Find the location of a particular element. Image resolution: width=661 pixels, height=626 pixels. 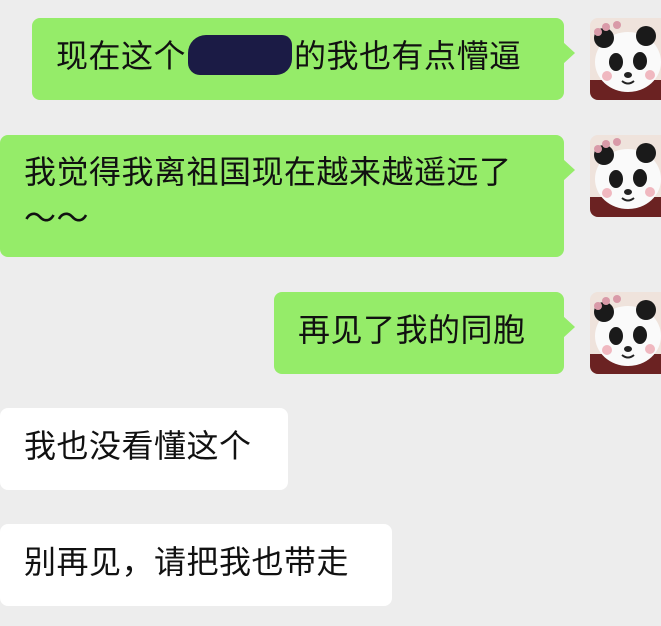

message-text: 别再见，请把我也带走 is located at coordinates (187, 562).